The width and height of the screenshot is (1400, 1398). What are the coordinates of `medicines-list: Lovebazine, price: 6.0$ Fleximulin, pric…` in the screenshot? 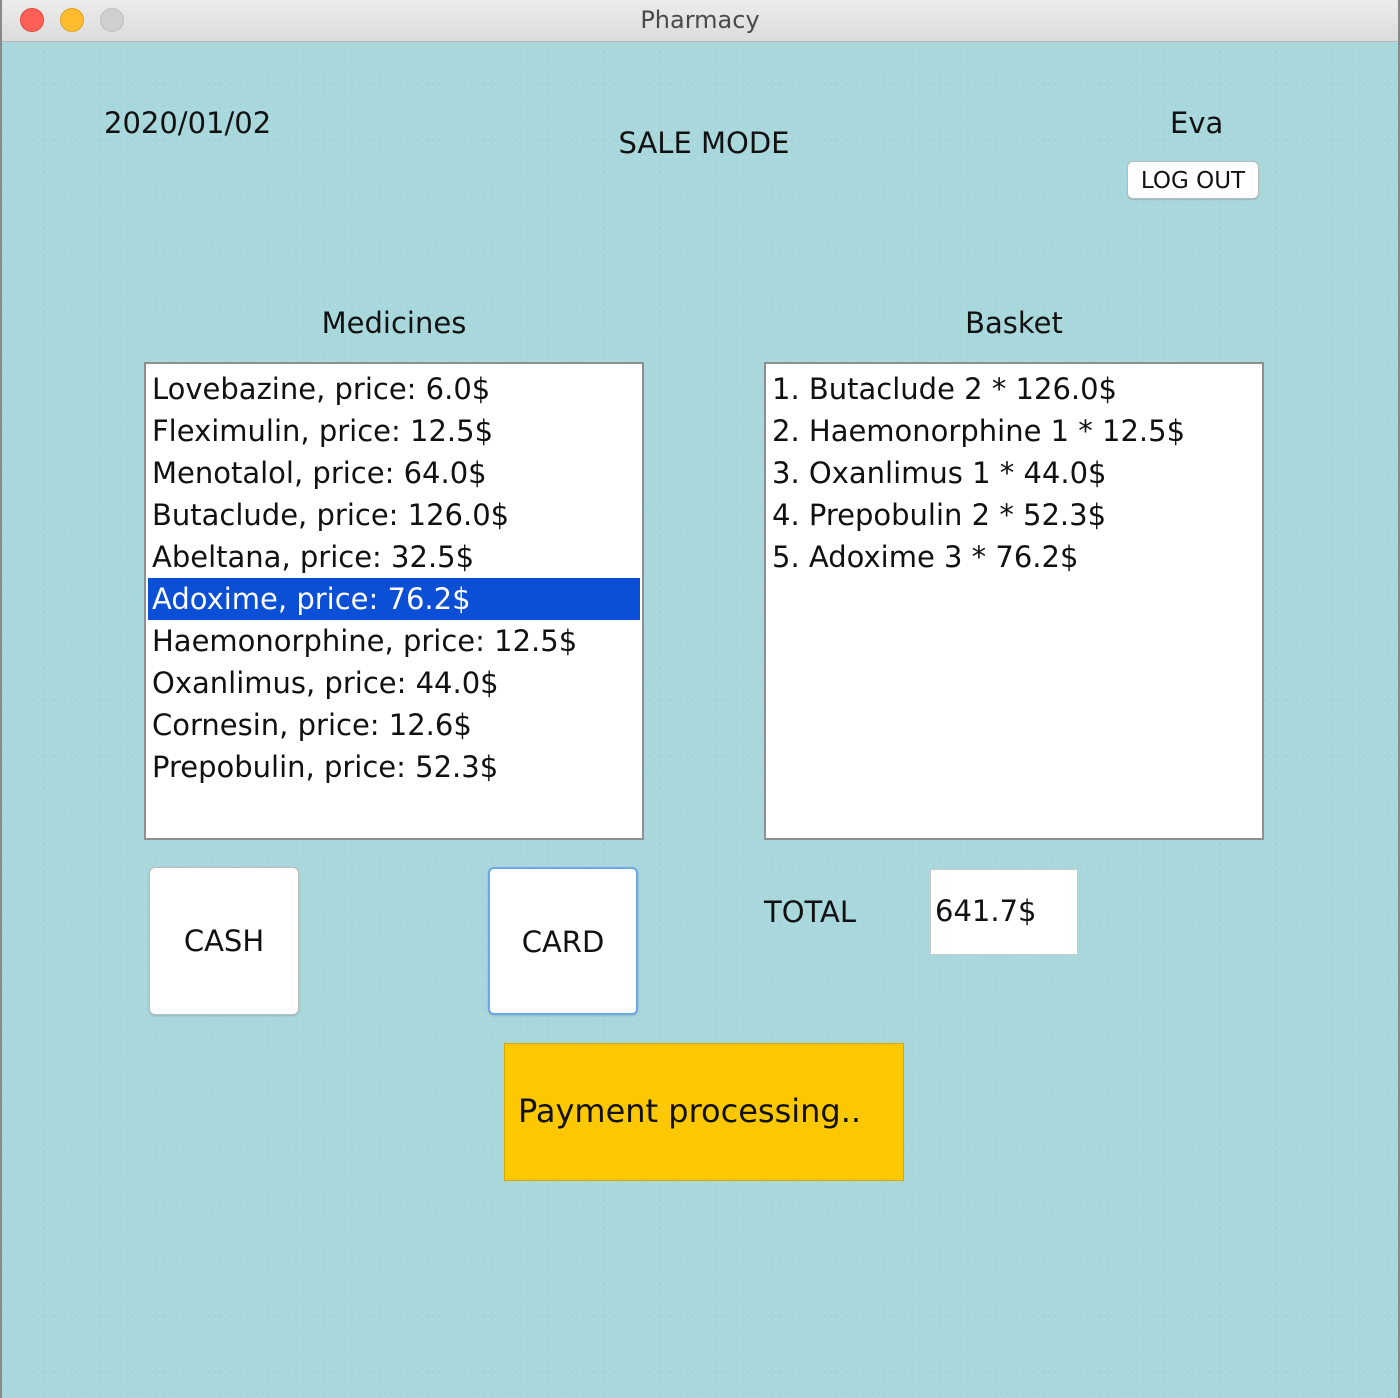 It's located at (394, 601).